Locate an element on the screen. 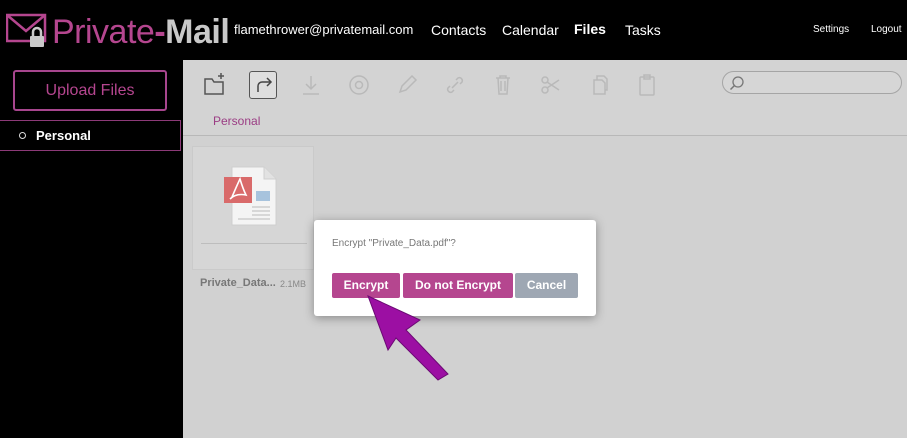  toolbar: Personal is located at coordinates (545, 98).